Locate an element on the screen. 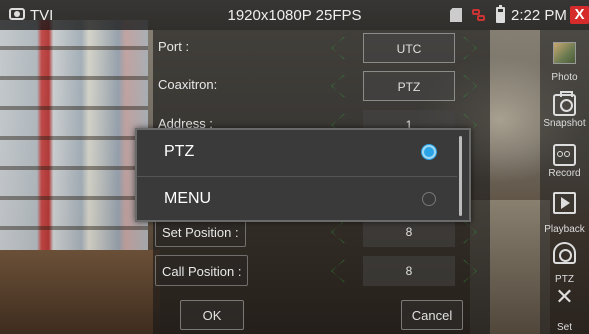 The width and height of the screenshot is (589, 334). sidebar-item-snapshot: Snapshot is located at coordinates (564, 114).